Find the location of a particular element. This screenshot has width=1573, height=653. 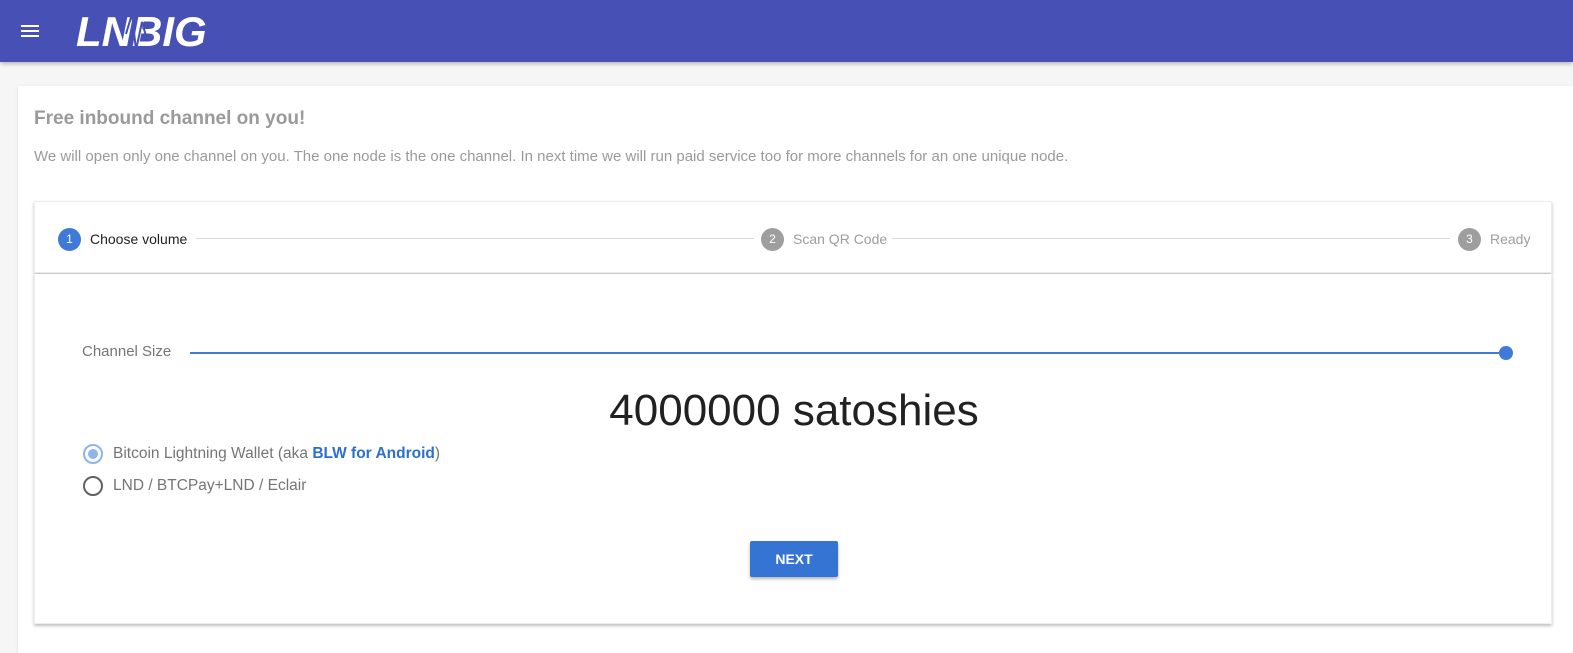

slider-thumb is located at coordinates (1506, 353).